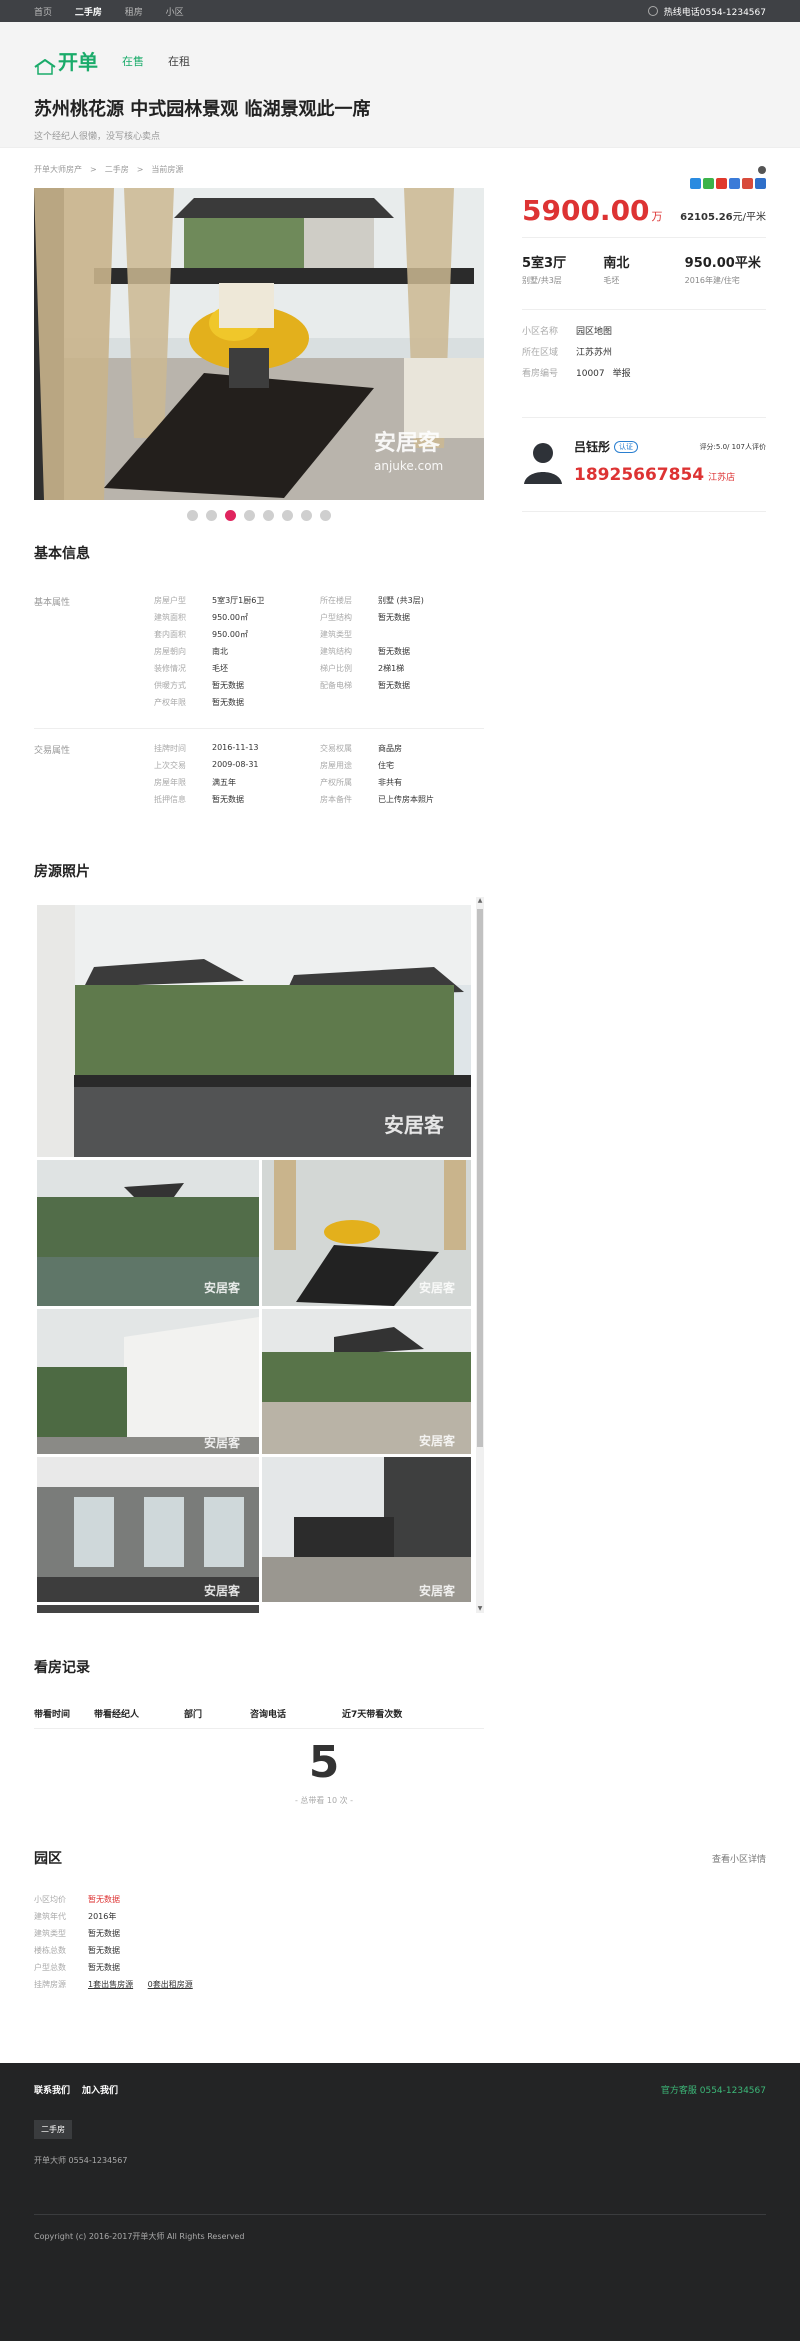 Image resolution: width=800 pixels, height=2341 pixels. What do you see at coordinates (134, 13) in the screenshot?
I see `top-nav-rent: 租房` at bounding box center [134, 13].